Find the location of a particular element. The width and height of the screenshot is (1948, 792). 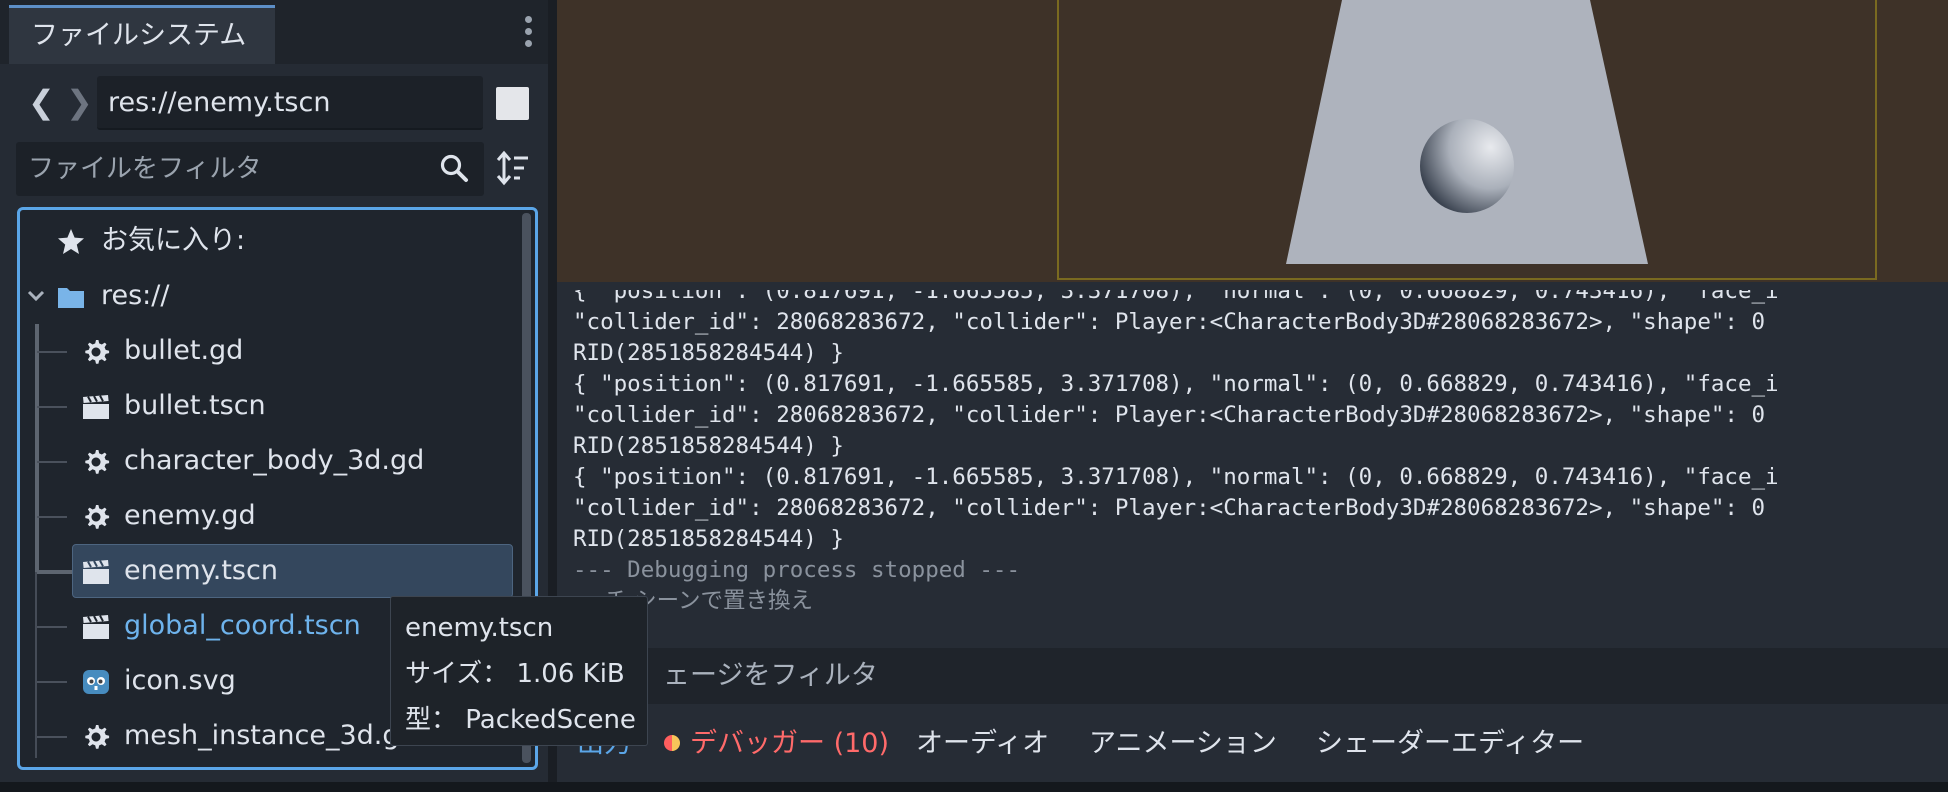

message-filter-input: ェージをフィルタ is located at coordinates (1256, 676).